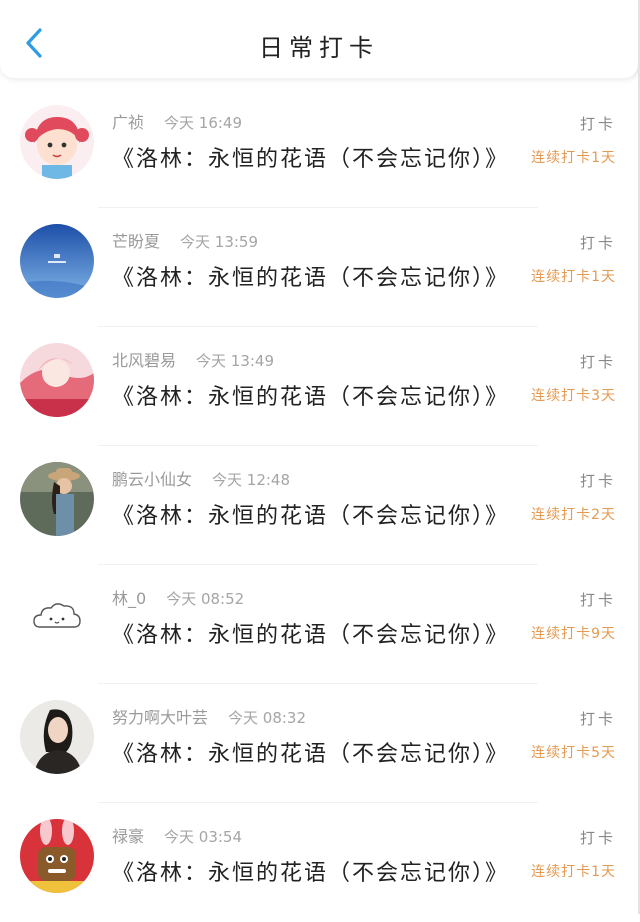 Image resolution: width=640 pixels, height=922 pixels. What do you see at coordinates (136, 241) in the screenshot?
I see `username: 芒盼夏` at bounding box center [136, 241].